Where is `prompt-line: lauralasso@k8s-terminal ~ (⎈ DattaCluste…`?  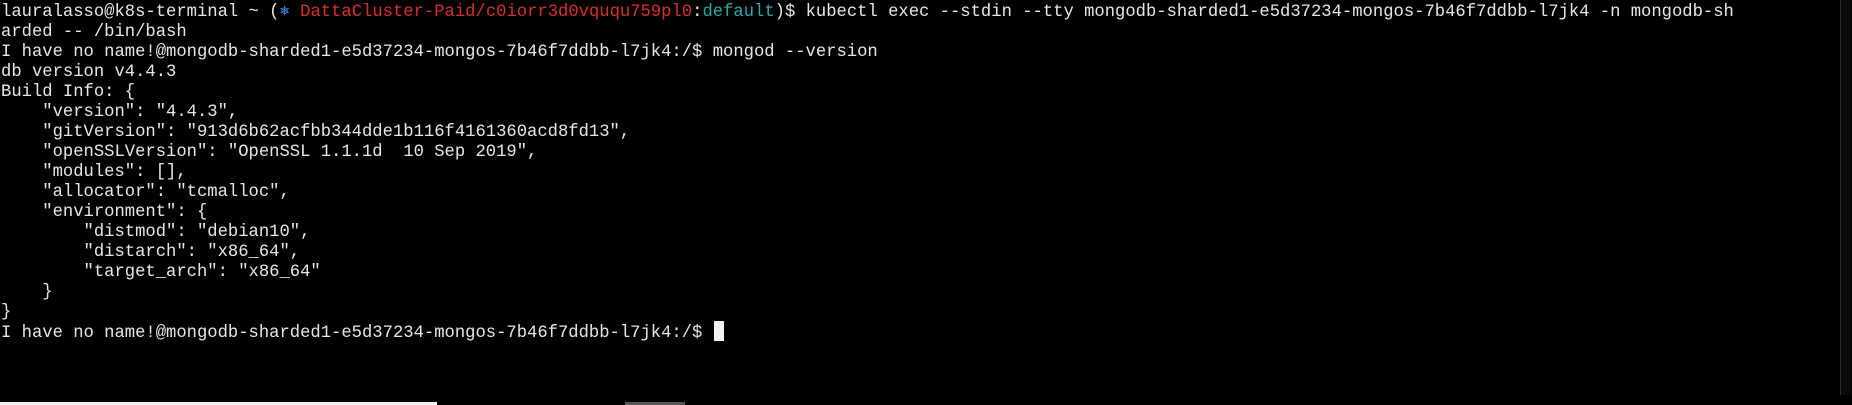 prompt-line: lauralasso@k8s-terminal ~ (⎈ DattaCluste… is located at coordinates (867, 12).